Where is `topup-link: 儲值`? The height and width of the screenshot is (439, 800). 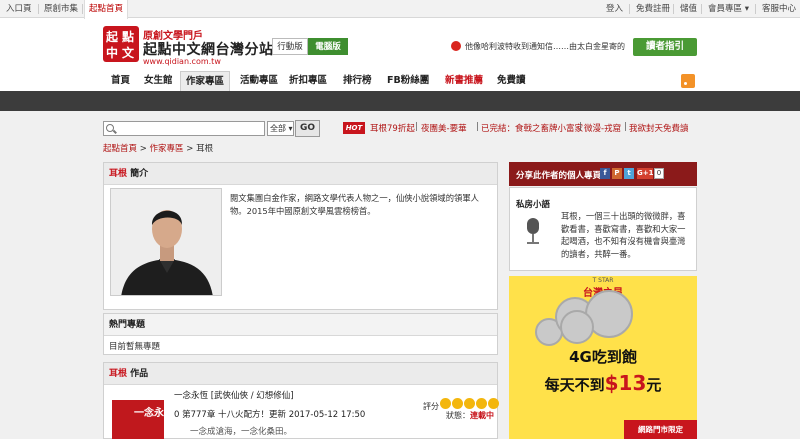 topup-link: 儲值 is located at coordinates (688, 9).